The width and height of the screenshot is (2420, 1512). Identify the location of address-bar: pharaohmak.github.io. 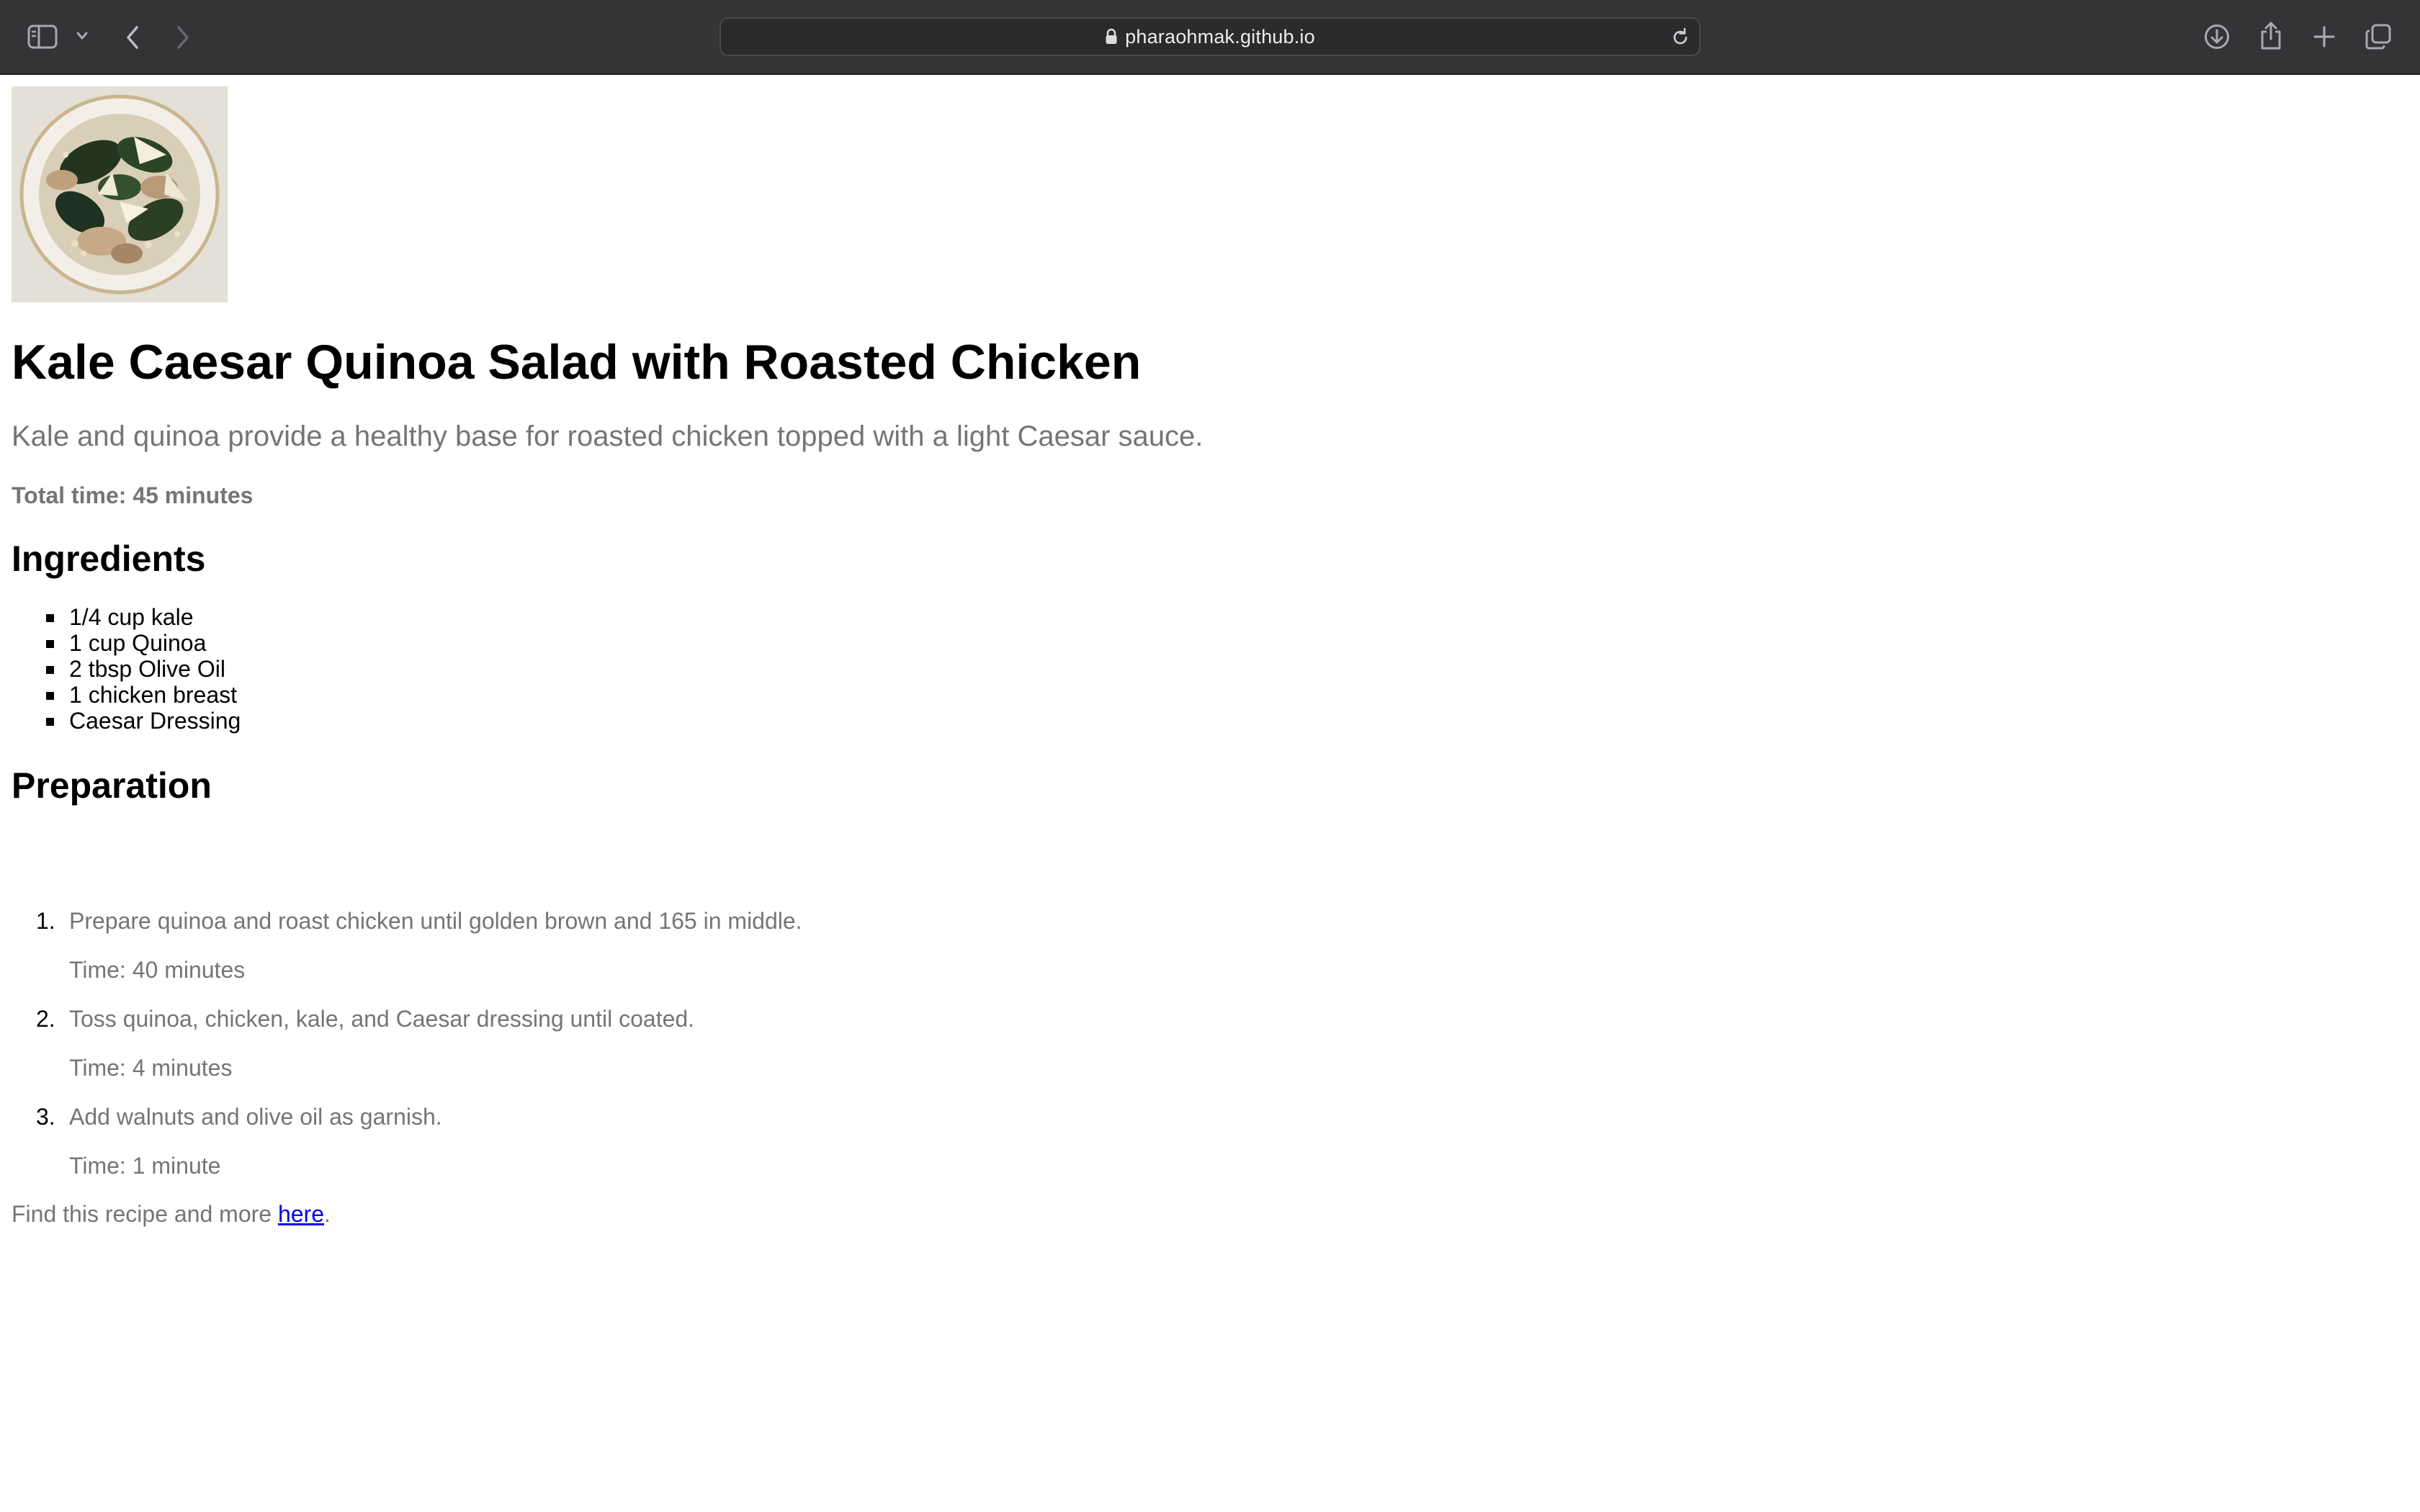
(1210, 36).